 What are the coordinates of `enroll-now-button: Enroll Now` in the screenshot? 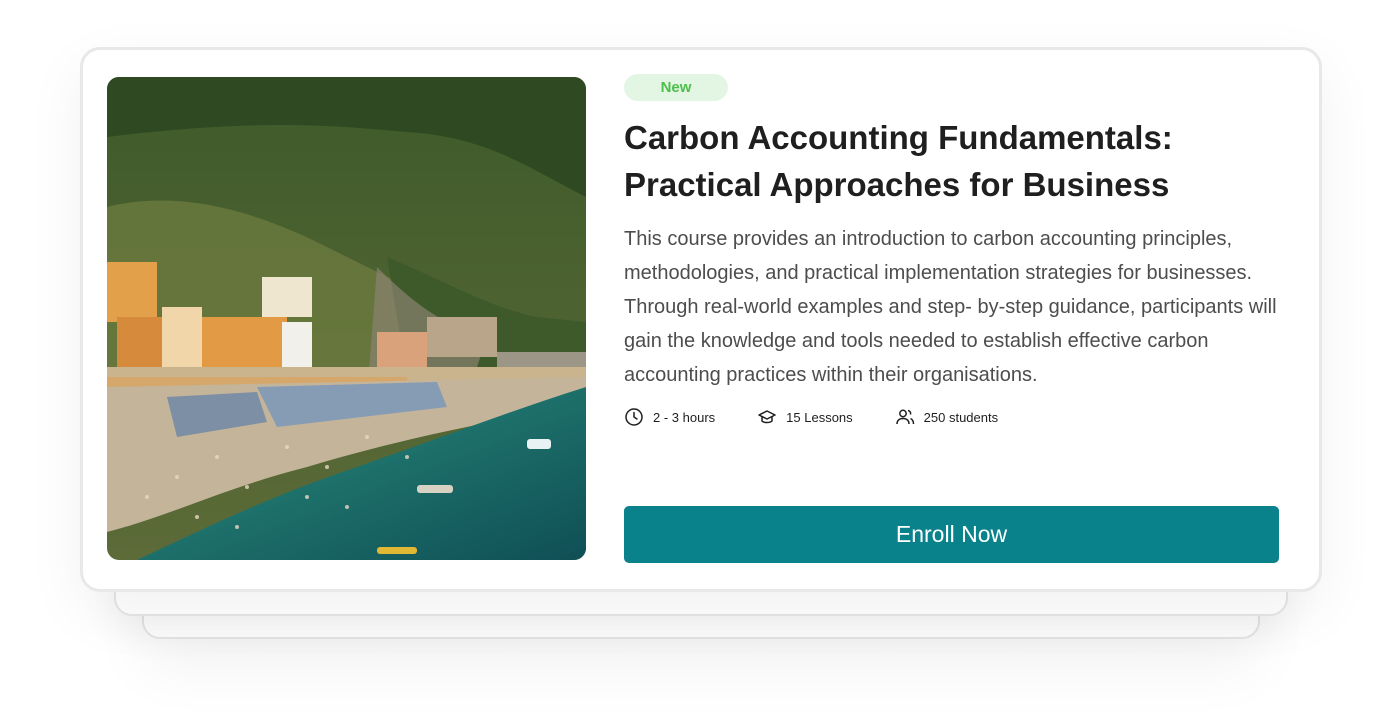 It's located at (951, 534).